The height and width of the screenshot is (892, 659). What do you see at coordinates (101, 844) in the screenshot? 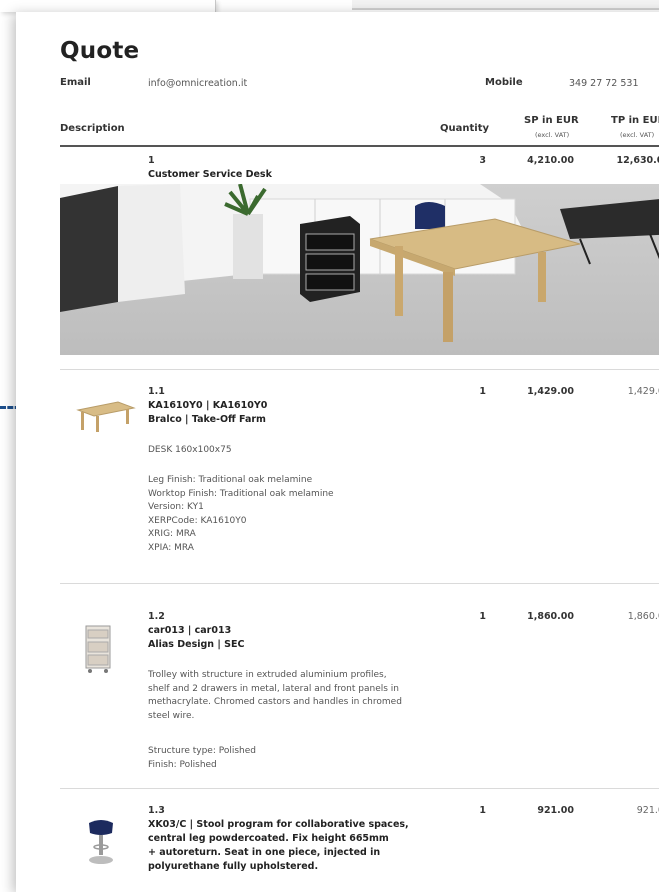
I see `item-thumbnail-stool` at bounding box center [101, 844].